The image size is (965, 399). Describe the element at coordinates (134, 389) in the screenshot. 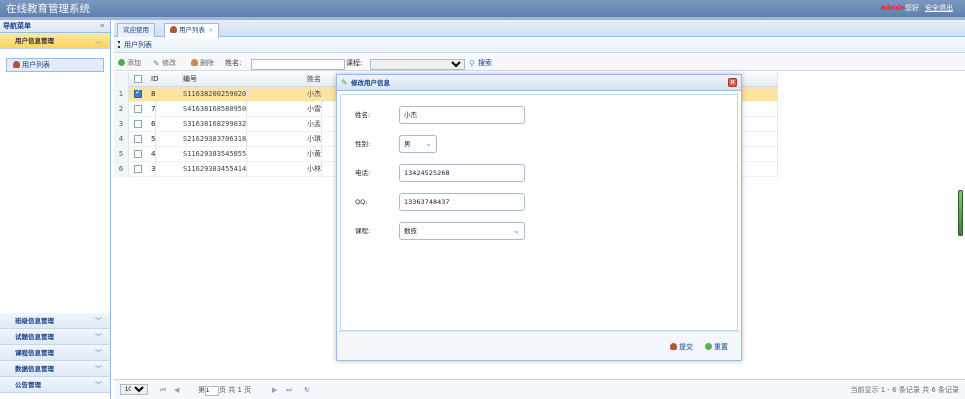

I see `page-size-select: 10` at that location.